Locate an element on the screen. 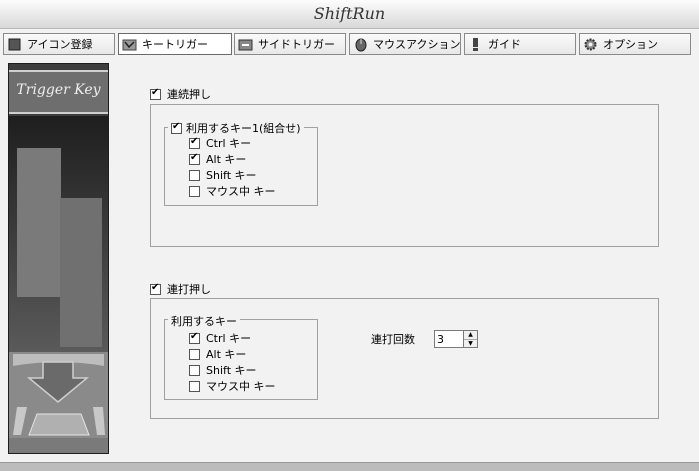 This screenshot has height=471, width=699. tab-mouse-action: マウスアクション is located at coordinates (405, 44).